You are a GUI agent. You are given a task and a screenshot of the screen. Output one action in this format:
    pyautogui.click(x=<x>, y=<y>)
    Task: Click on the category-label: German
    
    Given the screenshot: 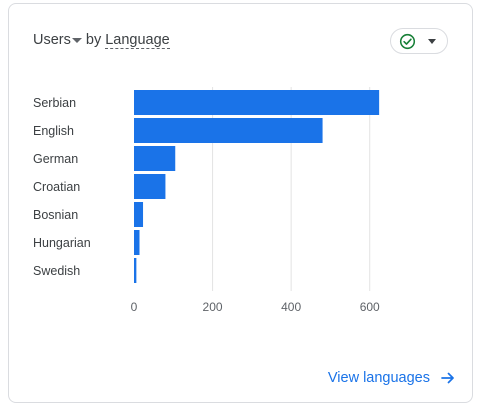 What is the action you would take?
    pyautogui.click(x=55, y=159)
    